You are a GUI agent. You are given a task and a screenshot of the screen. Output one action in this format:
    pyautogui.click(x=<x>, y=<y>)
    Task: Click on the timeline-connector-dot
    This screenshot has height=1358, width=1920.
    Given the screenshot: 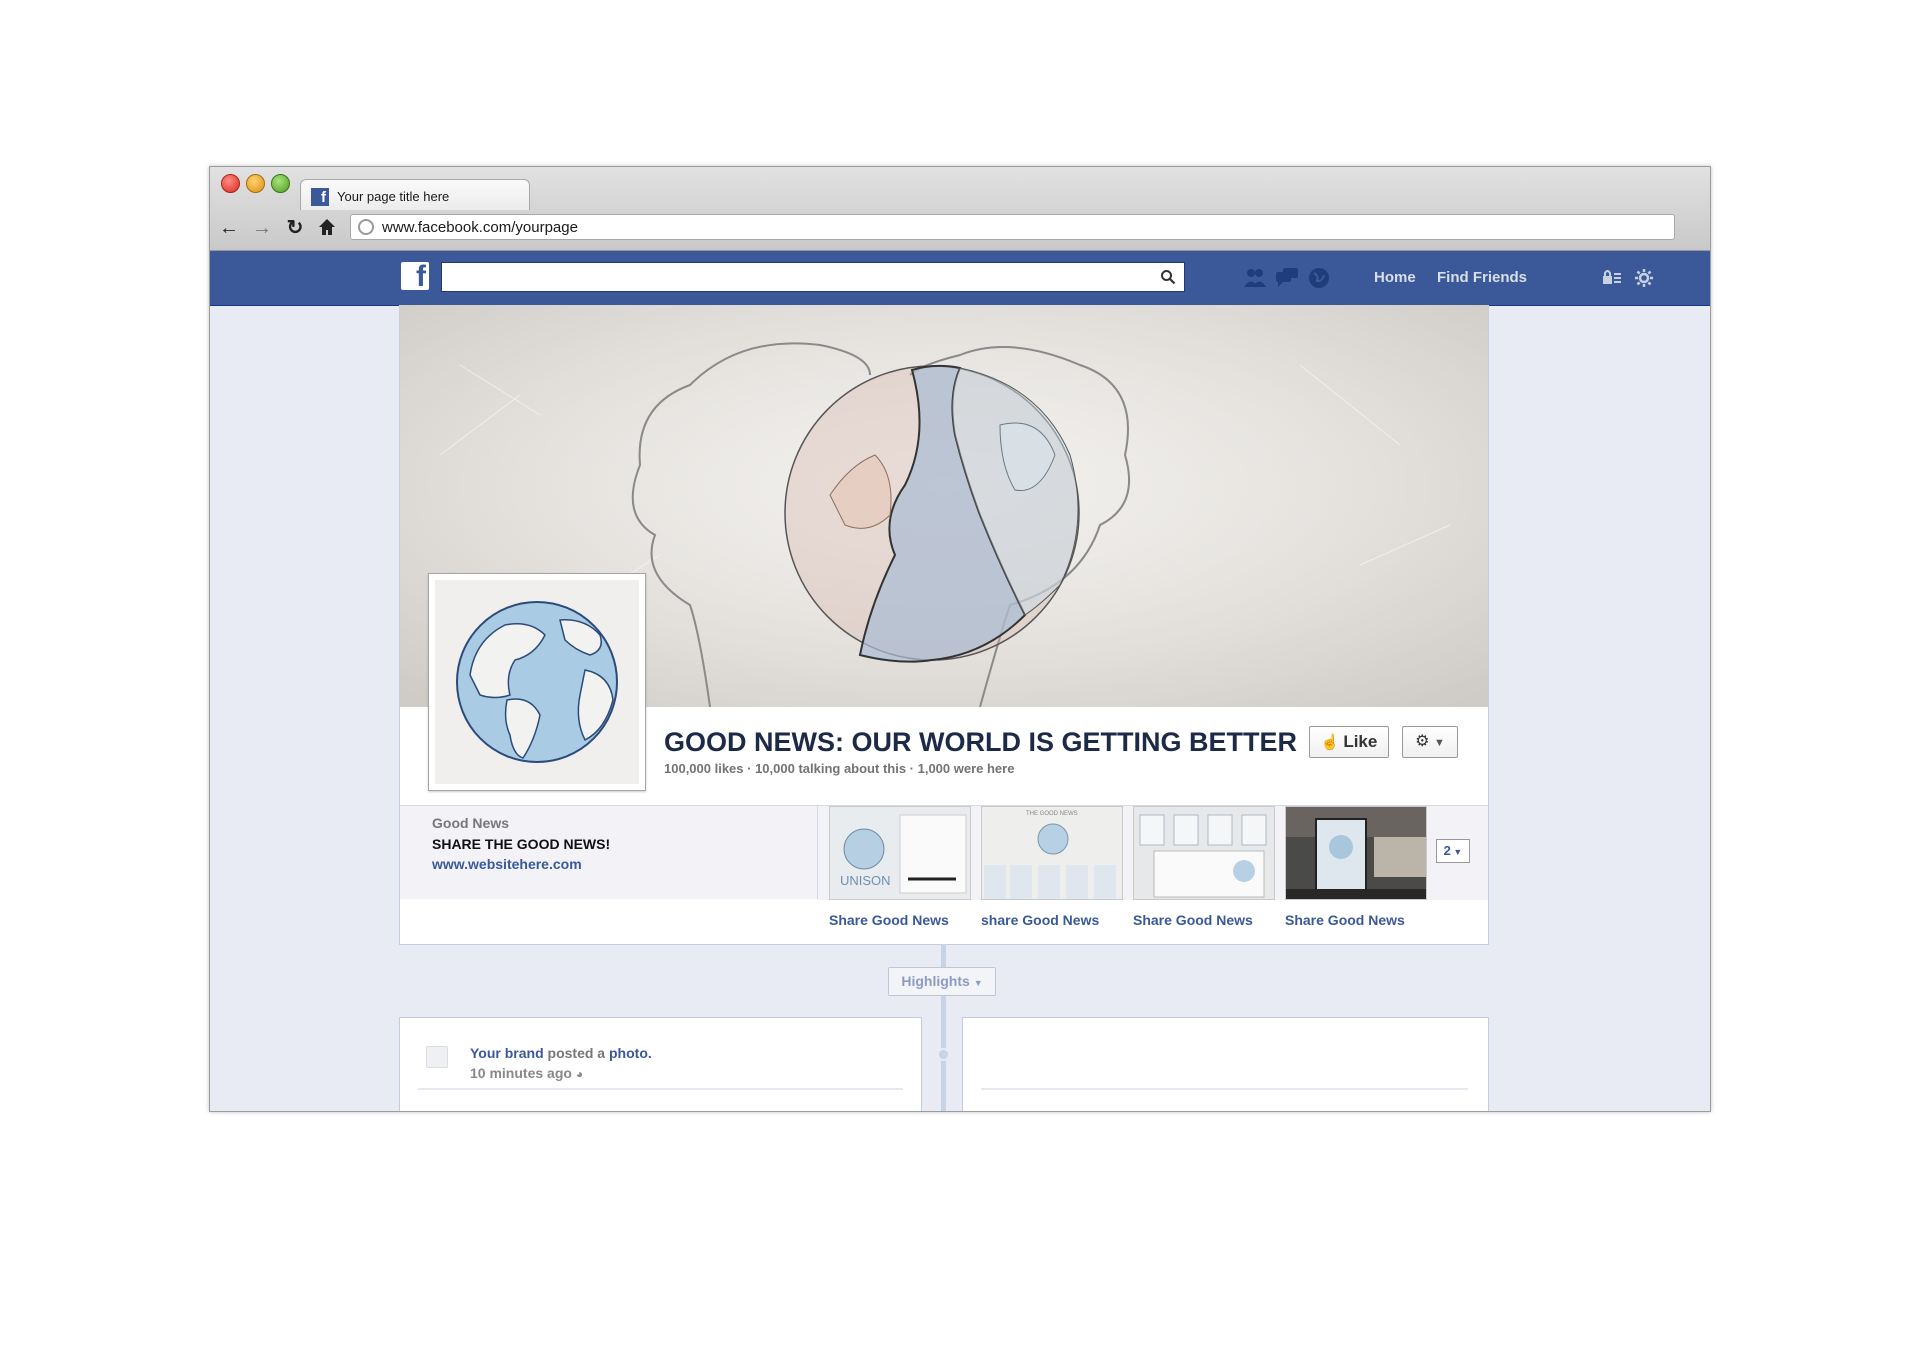 What is the action you would take?
    pyautogui.click(x=943, y=1054)
    